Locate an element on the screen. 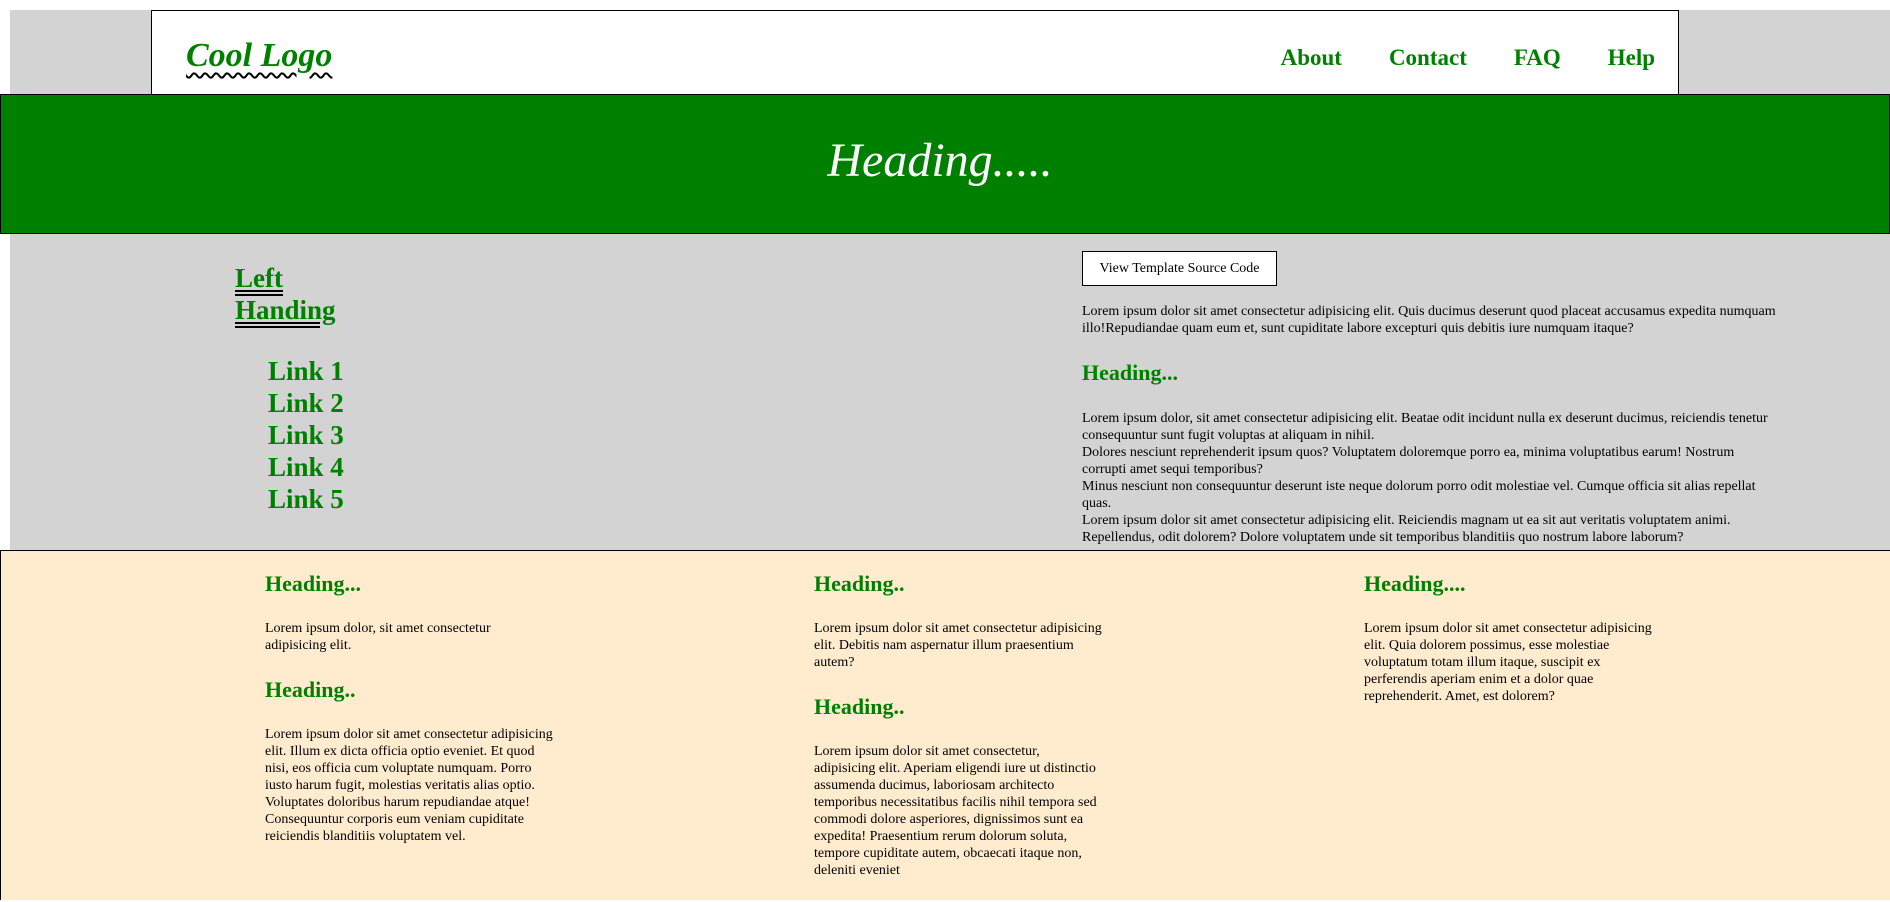 The width and height of the screenshot is (1890, 902). sidebar-link-list: Link 1 Link 2 Link 3 Link 4 Link 5 is located at coordinates (306, 435).